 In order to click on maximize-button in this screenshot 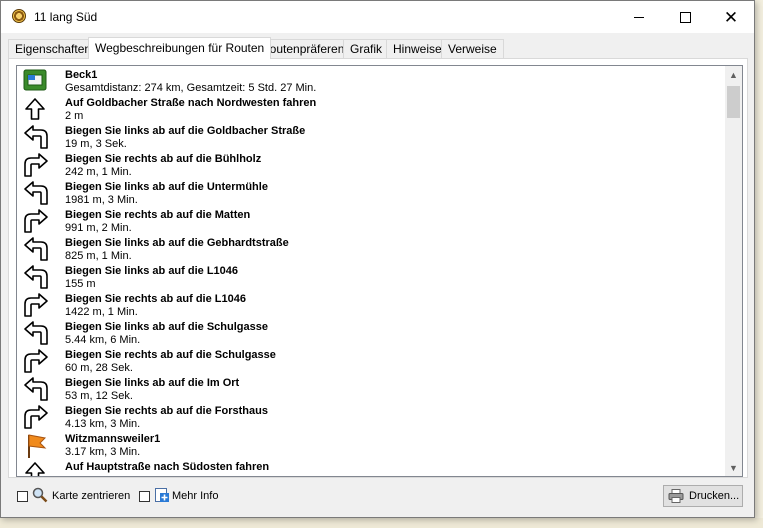, I will do `click(685, 17)`.